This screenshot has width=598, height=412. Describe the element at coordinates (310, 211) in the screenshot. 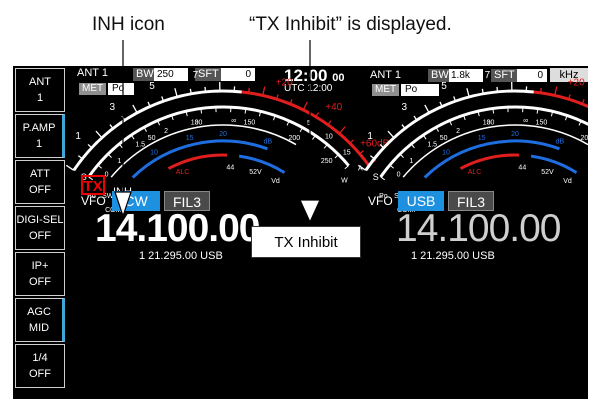

I see `tx-callout-arrow` at that location.